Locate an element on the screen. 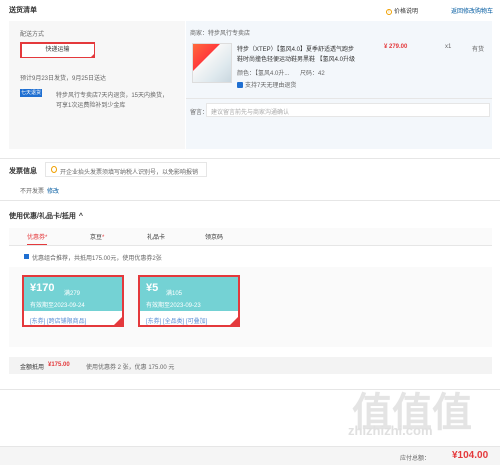 This screenshot has width=500, height=465. product-title-line-1: 特步（XTEP）【氢风4.0】夏季舒适透气跑步 is located at coordinates (295, 48).